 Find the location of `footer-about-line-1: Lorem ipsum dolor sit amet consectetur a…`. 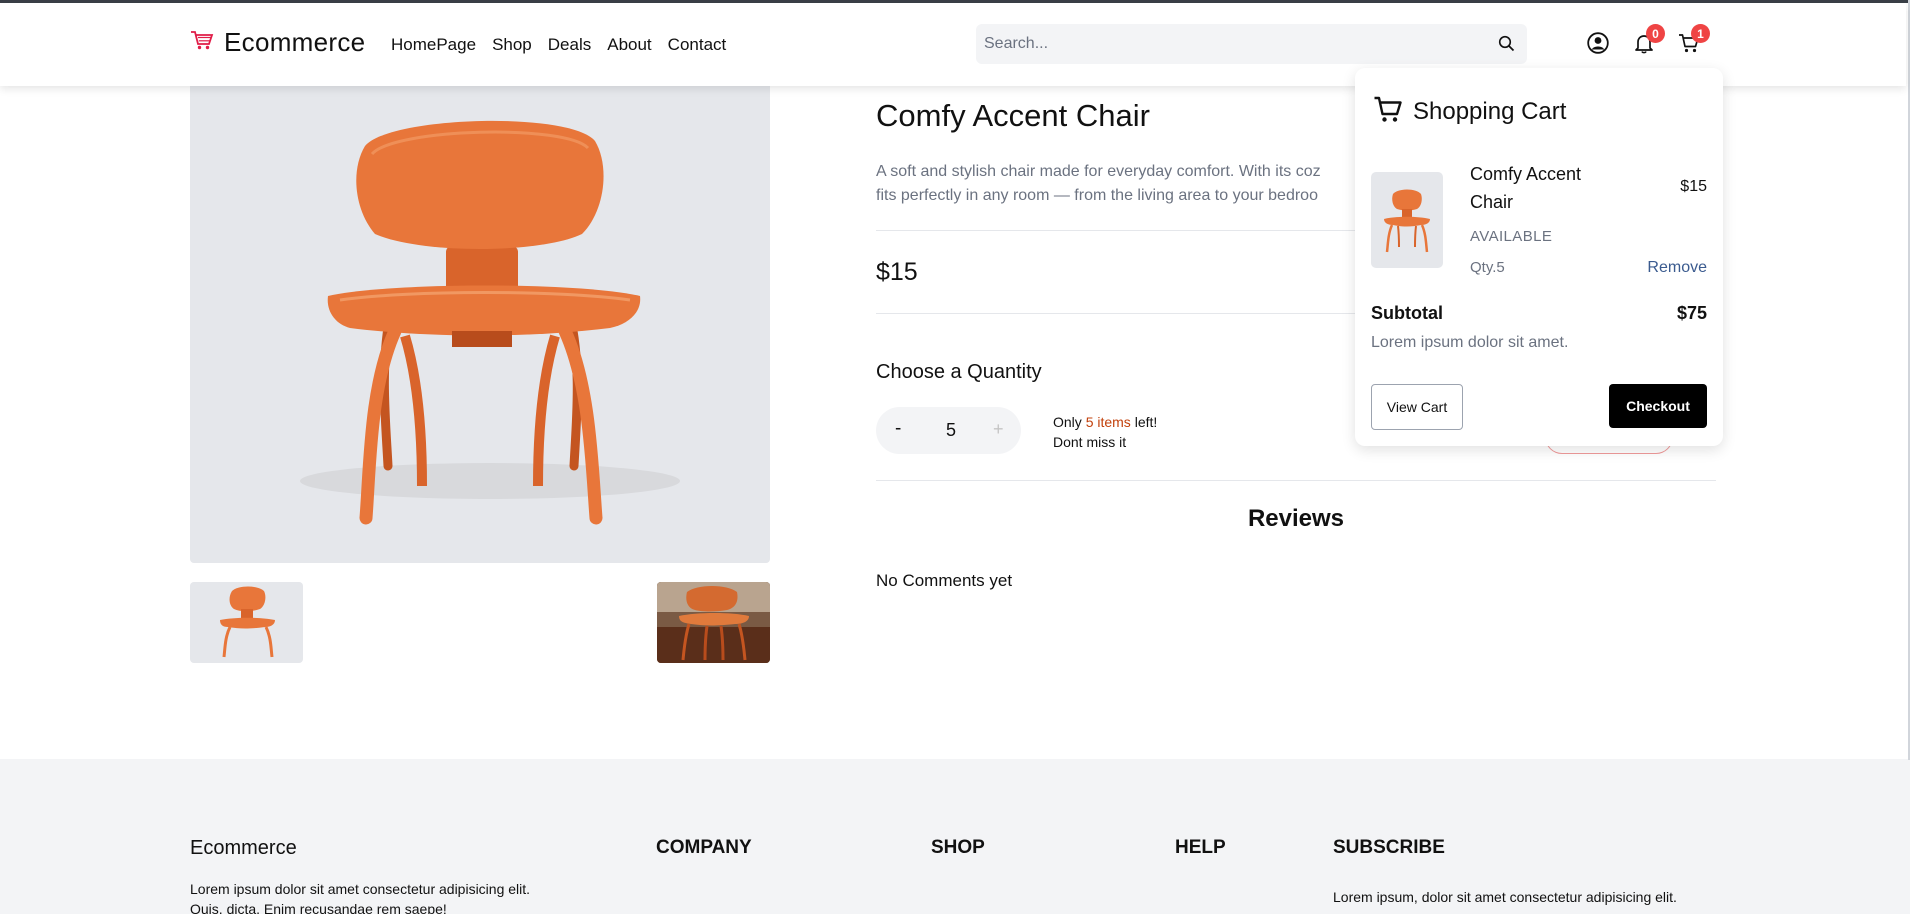

footer-about-line-1: Lorem ipsum dolor sit amet consectetur a… is located at coordinates (360, 889).